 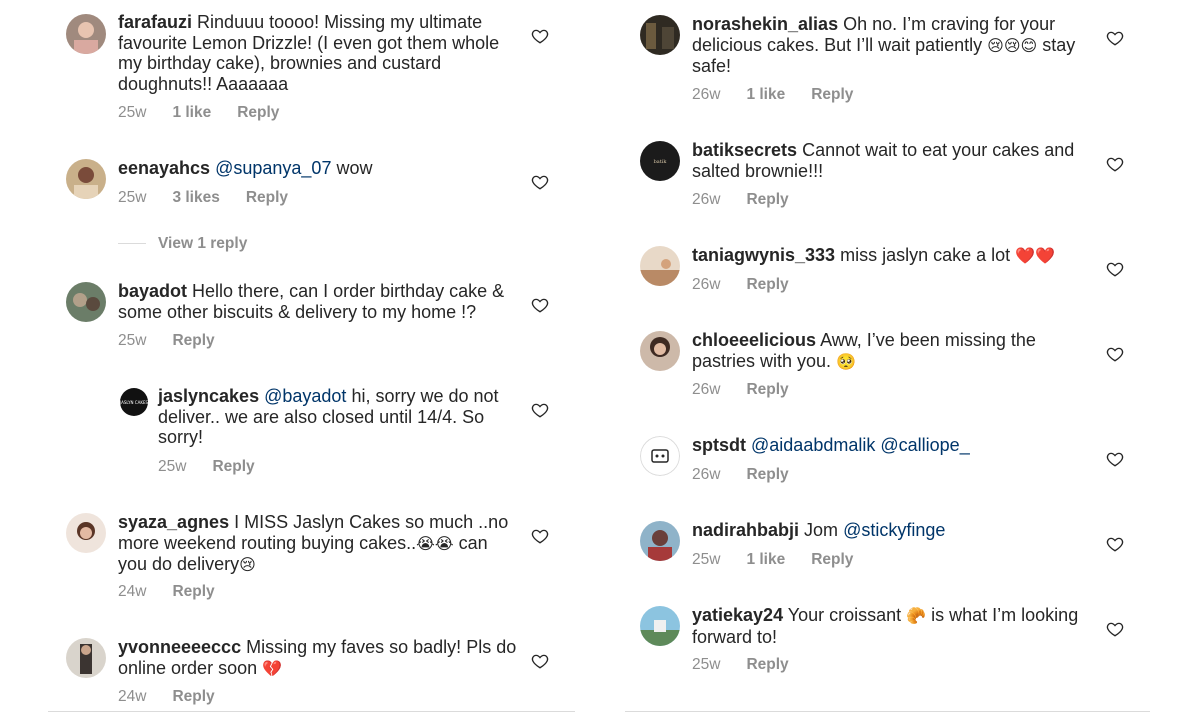 I want to click on svg-text: batik, so click(x=661, y=162).